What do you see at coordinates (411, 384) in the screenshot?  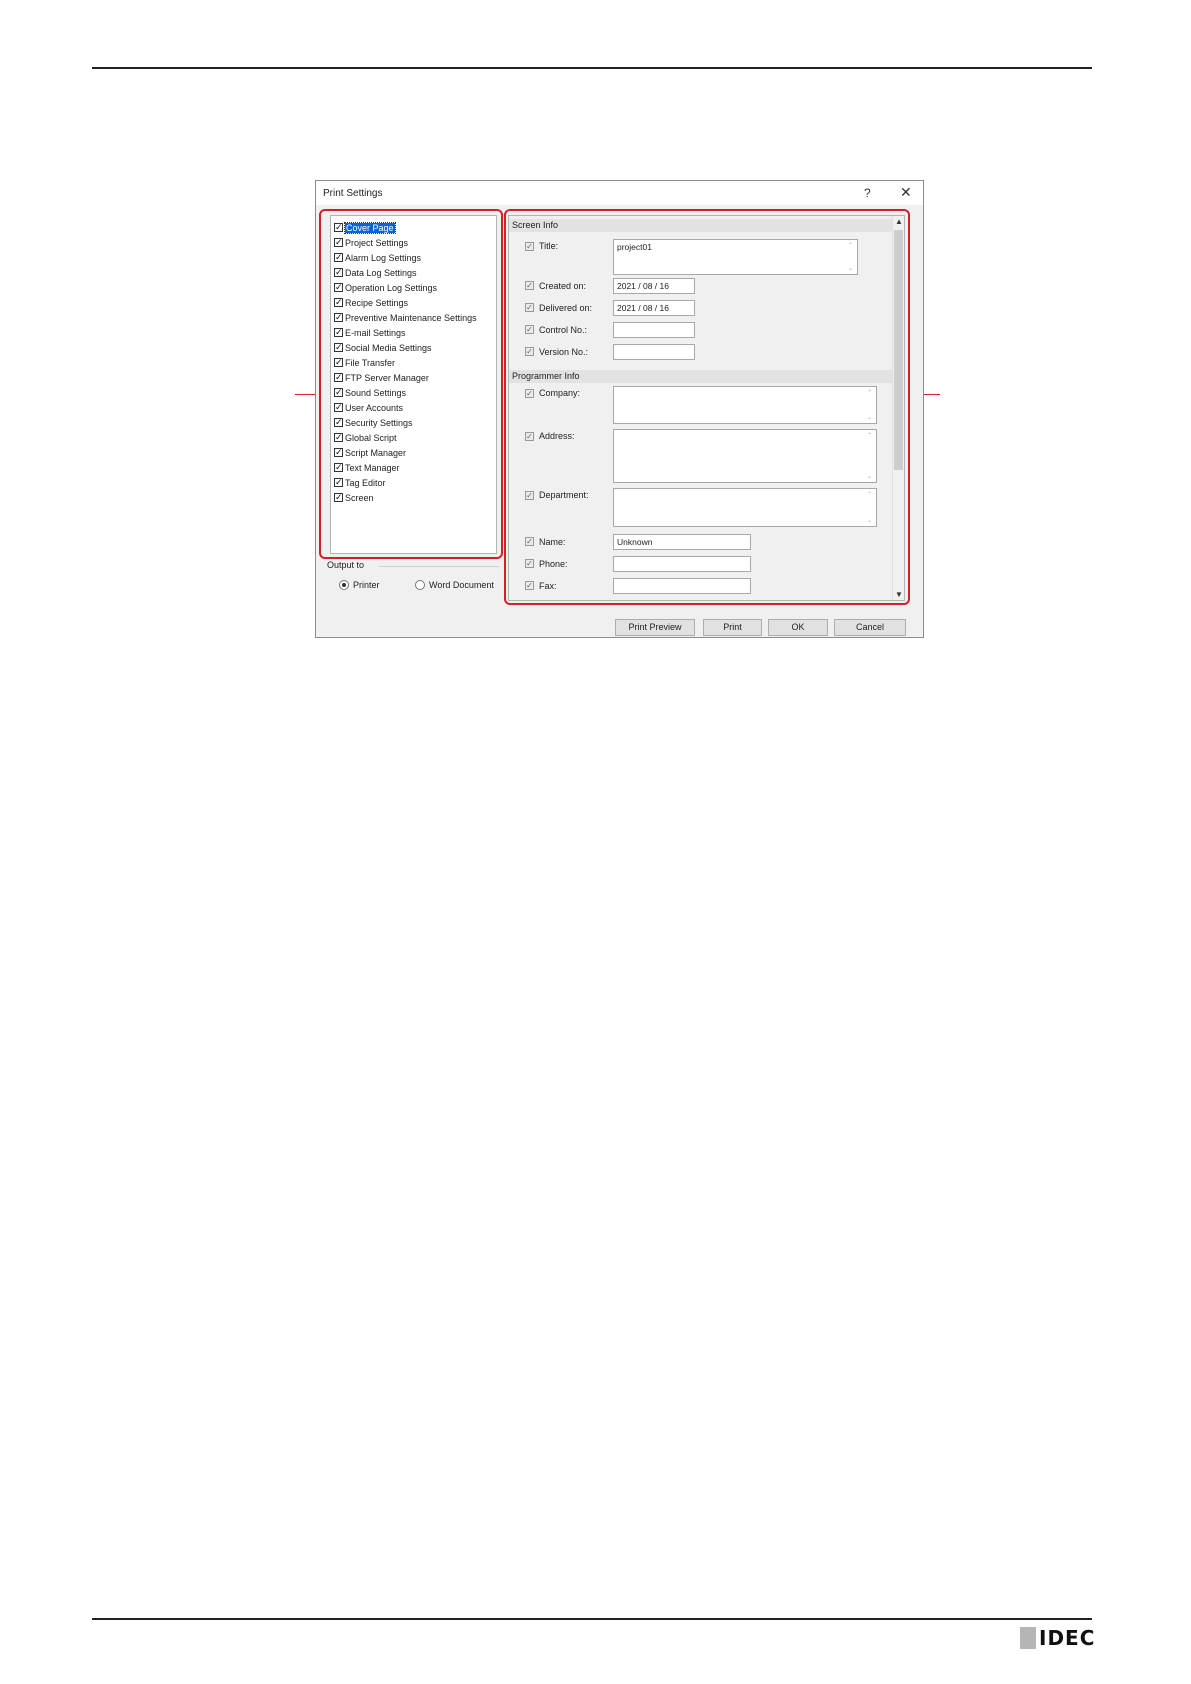 I see `tree-highlight-box` at bounding box center [411, 384].